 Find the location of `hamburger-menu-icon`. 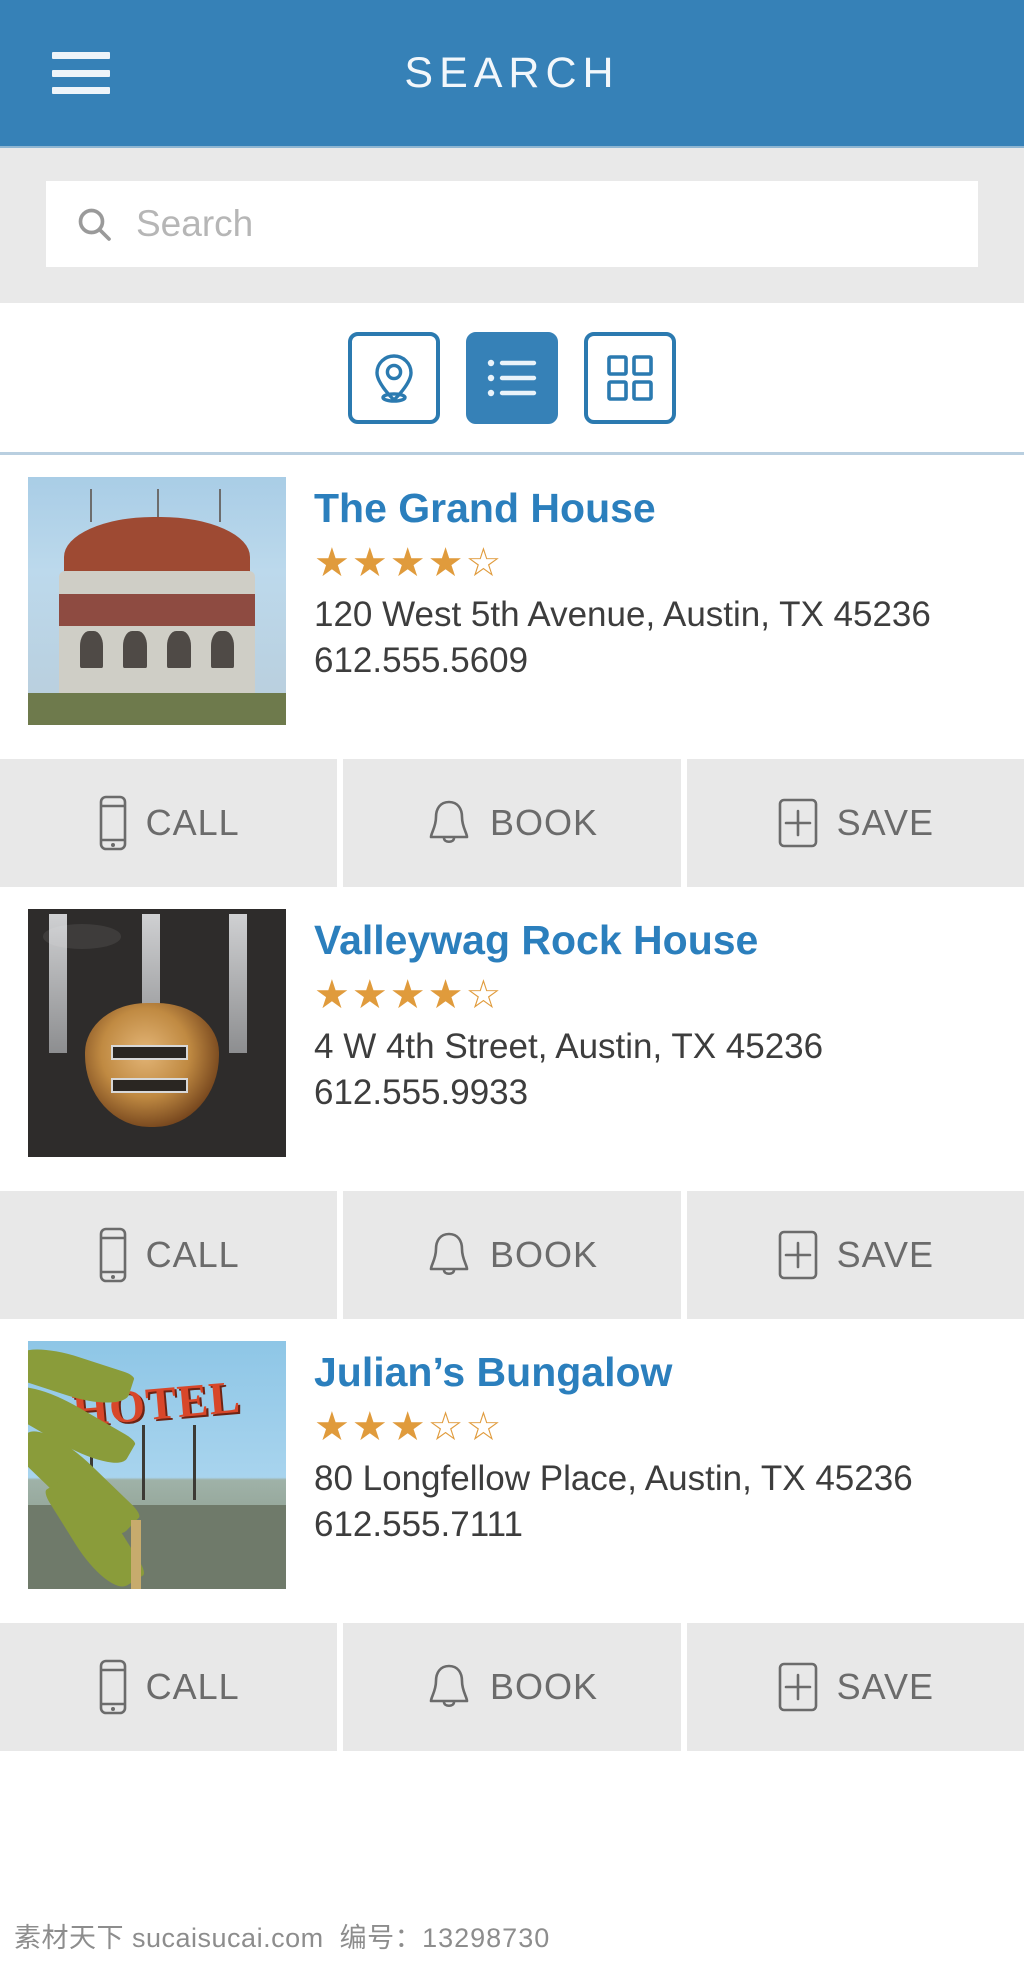

hamburger-menu-icon is located at coordinates (81, 73).